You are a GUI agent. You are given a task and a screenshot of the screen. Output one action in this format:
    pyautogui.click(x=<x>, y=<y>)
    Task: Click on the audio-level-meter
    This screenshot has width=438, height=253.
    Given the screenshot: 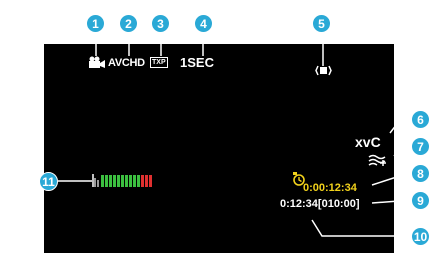 What is the action you would take?
    pyautogui.click(x=122, y=180)
    